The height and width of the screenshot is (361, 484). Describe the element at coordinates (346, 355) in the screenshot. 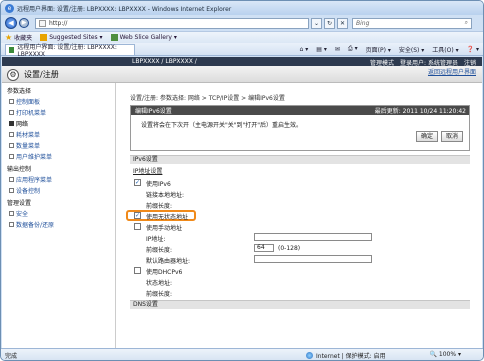

I see `security-zone: Internet | 保护模式: 启用` at that location.